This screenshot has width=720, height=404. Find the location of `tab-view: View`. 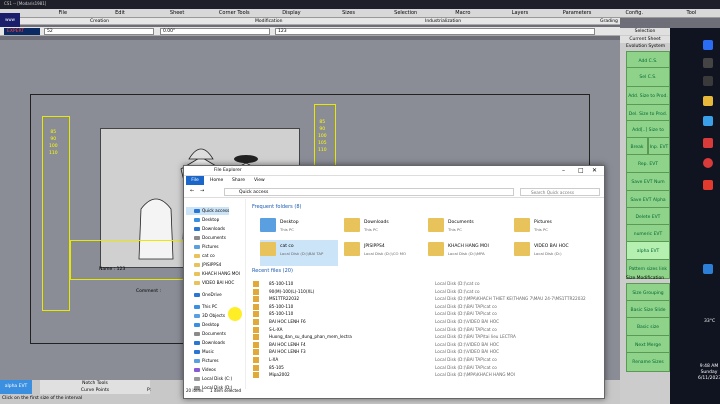

tab-view: View is located at coordinates (259, 180).